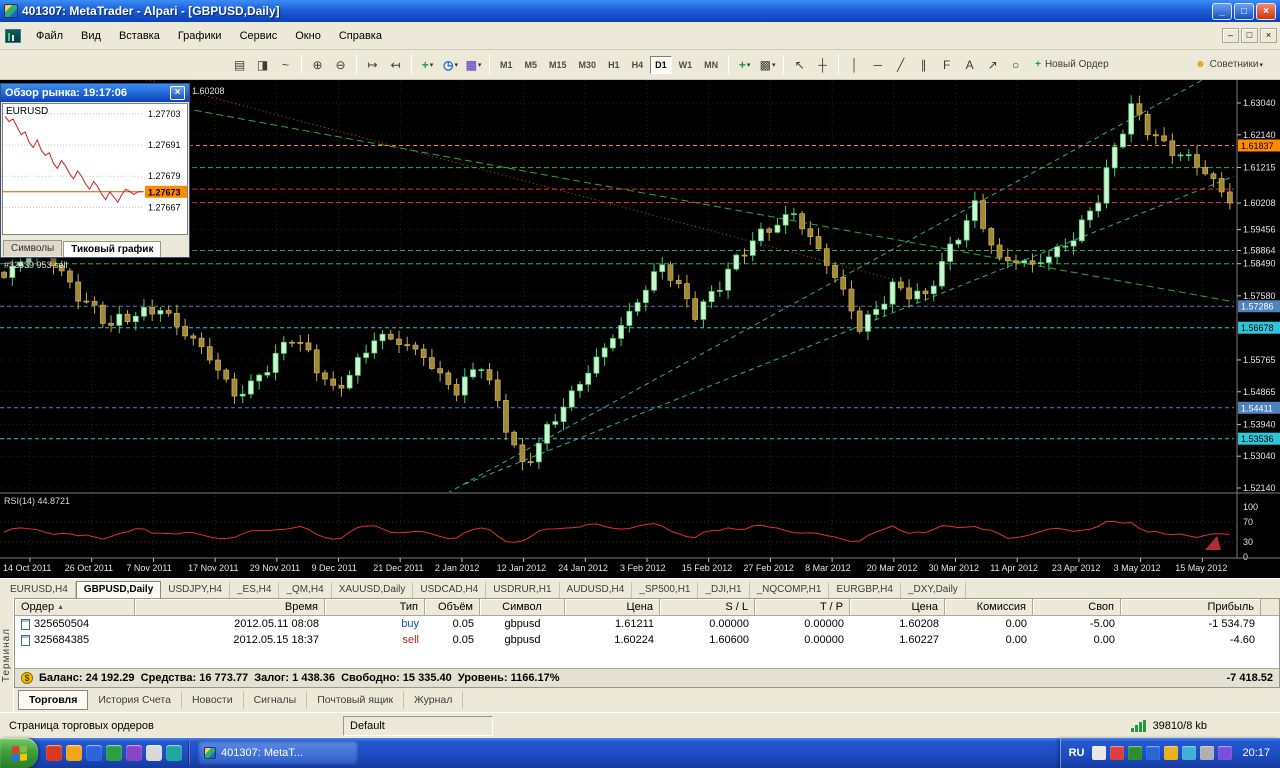  I want to click on auto-scroll-button: ↦, so click(372, 64).